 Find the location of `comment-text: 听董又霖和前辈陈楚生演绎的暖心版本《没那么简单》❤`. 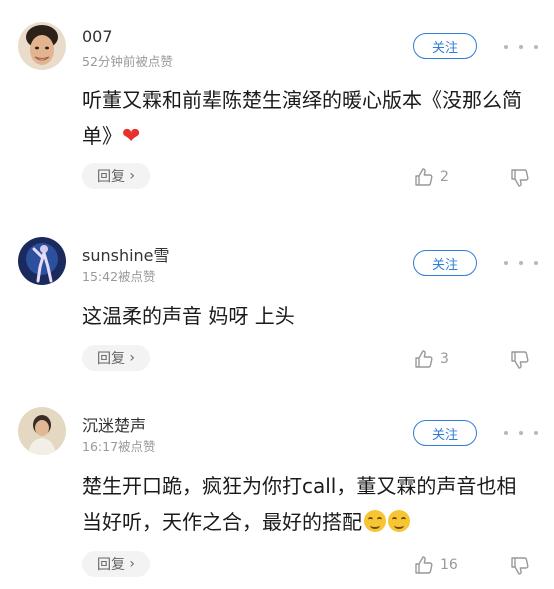

comment-text: 听董又霖和前辈陈楚生演绎的暖心版本《没那么简单》❤ is located at coordinates (307, 118).